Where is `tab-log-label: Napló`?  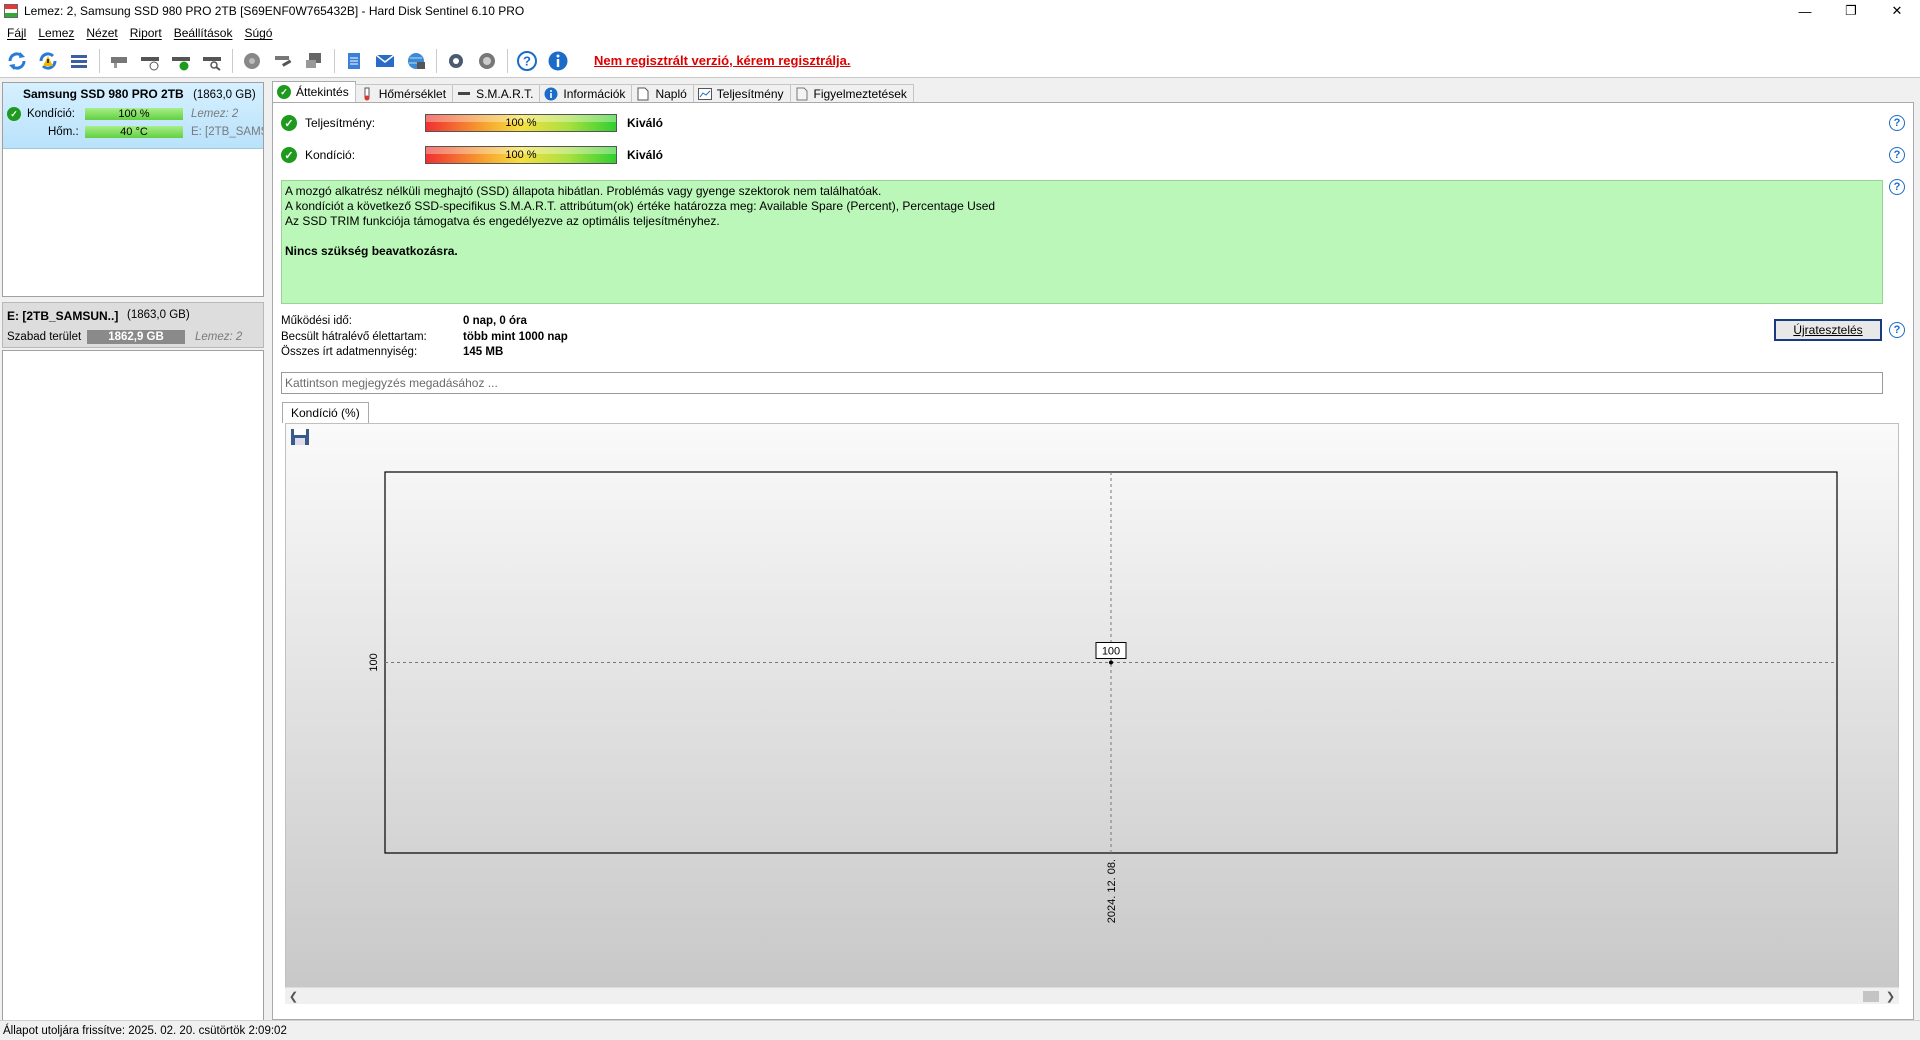 tab-log-label: Napló is located at coordinates (671, 93).